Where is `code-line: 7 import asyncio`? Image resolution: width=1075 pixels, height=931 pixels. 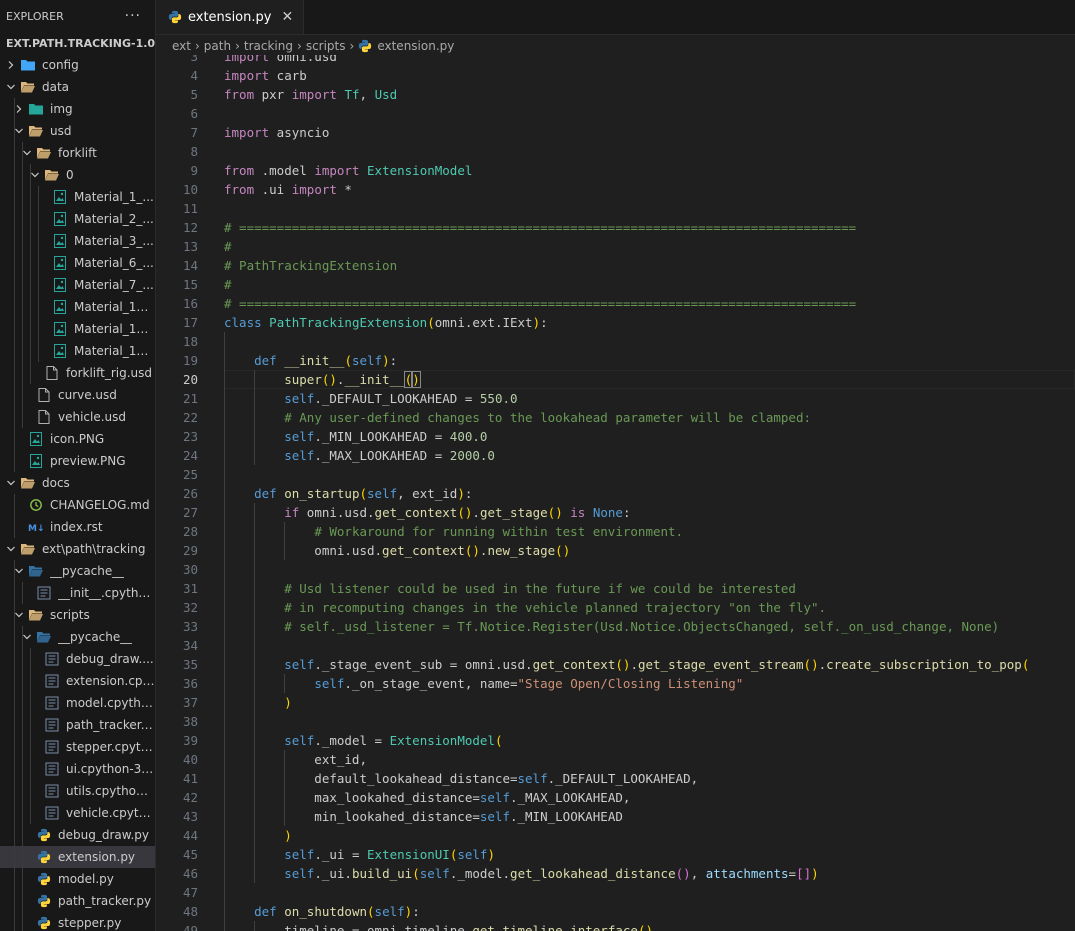 code-line: 7 import asyncio is located at coordinates (615, 132).